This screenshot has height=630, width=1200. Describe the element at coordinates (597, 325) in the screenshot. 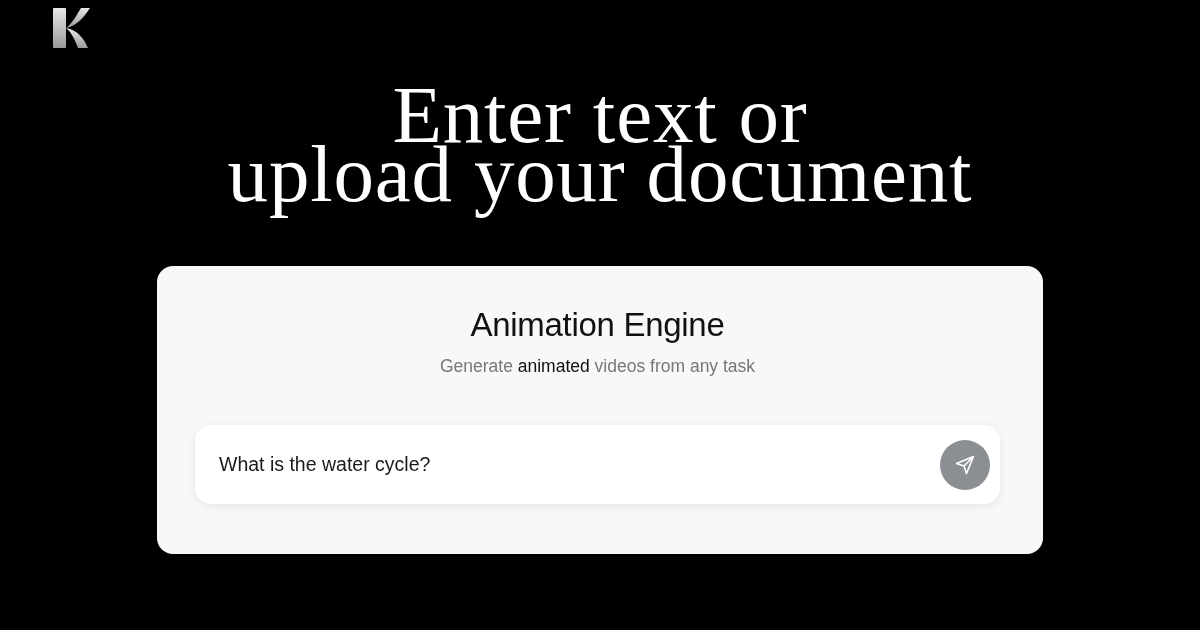

I see `card-title: Animation Engine` at that location.